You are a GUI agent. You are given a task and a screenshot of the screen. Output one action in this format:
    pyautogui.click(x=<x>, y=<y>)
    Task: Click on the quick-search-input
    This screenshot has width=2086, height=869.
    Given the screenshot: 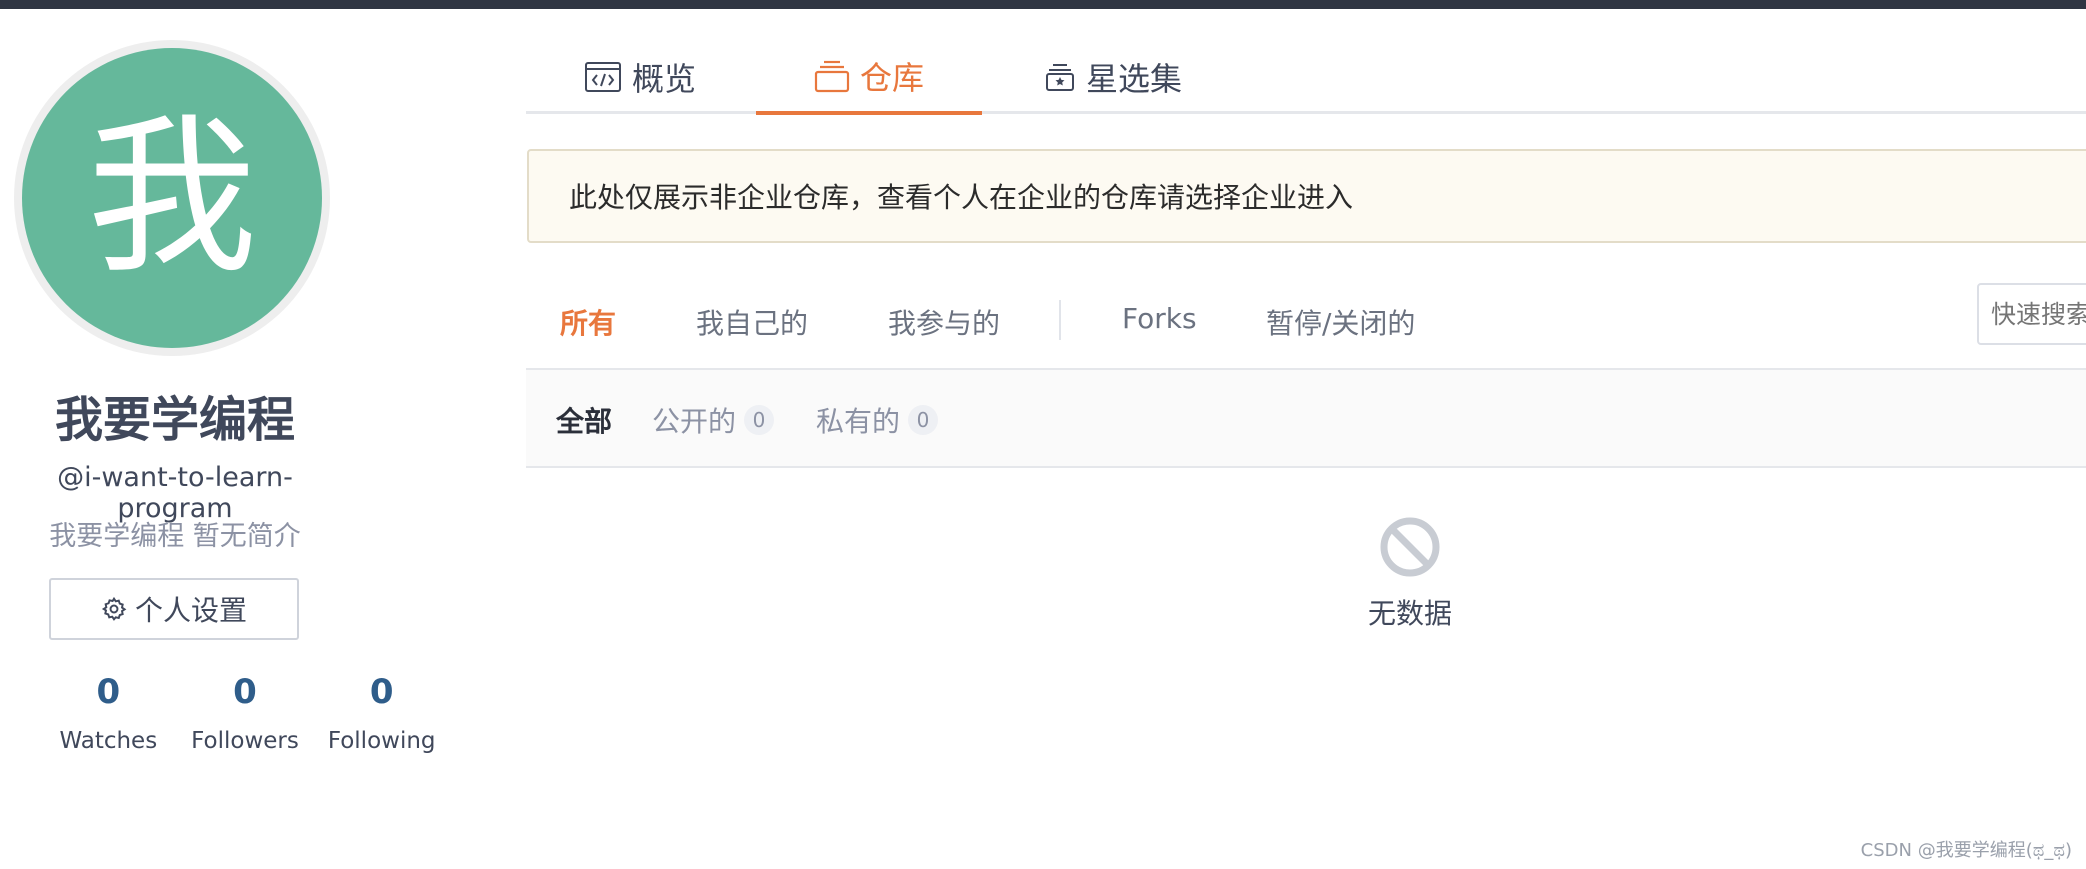 What is the action you would take?
    pyautogui.click(x=2031, y=314)
    